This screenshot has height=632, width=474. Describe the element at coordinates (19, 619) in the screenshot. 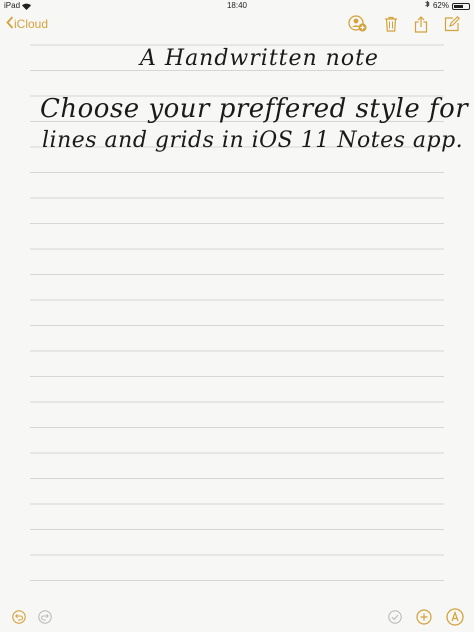

I see `undo-icon` at that location.